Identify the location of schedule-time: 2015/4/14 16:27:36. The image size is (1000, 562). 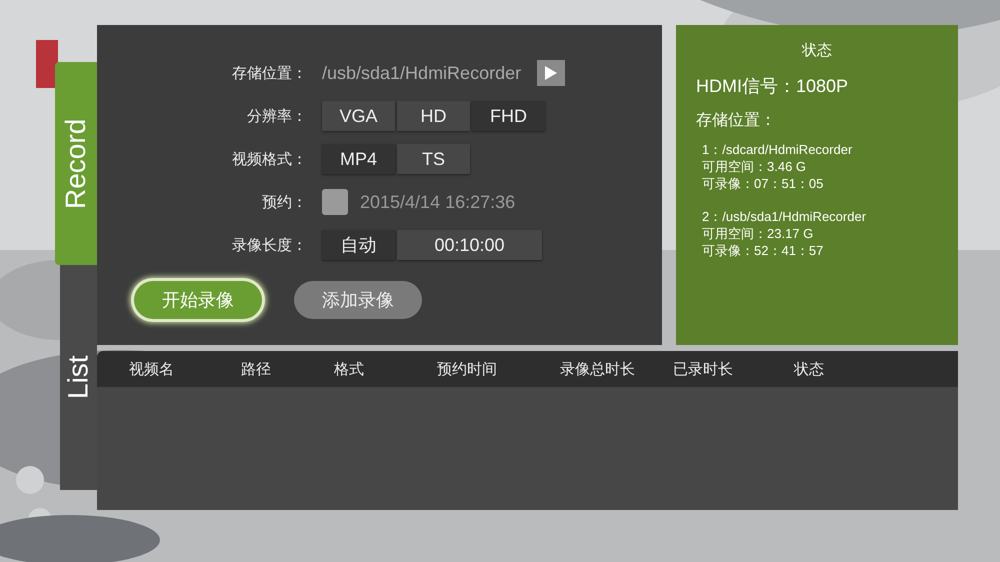
(438, 202).